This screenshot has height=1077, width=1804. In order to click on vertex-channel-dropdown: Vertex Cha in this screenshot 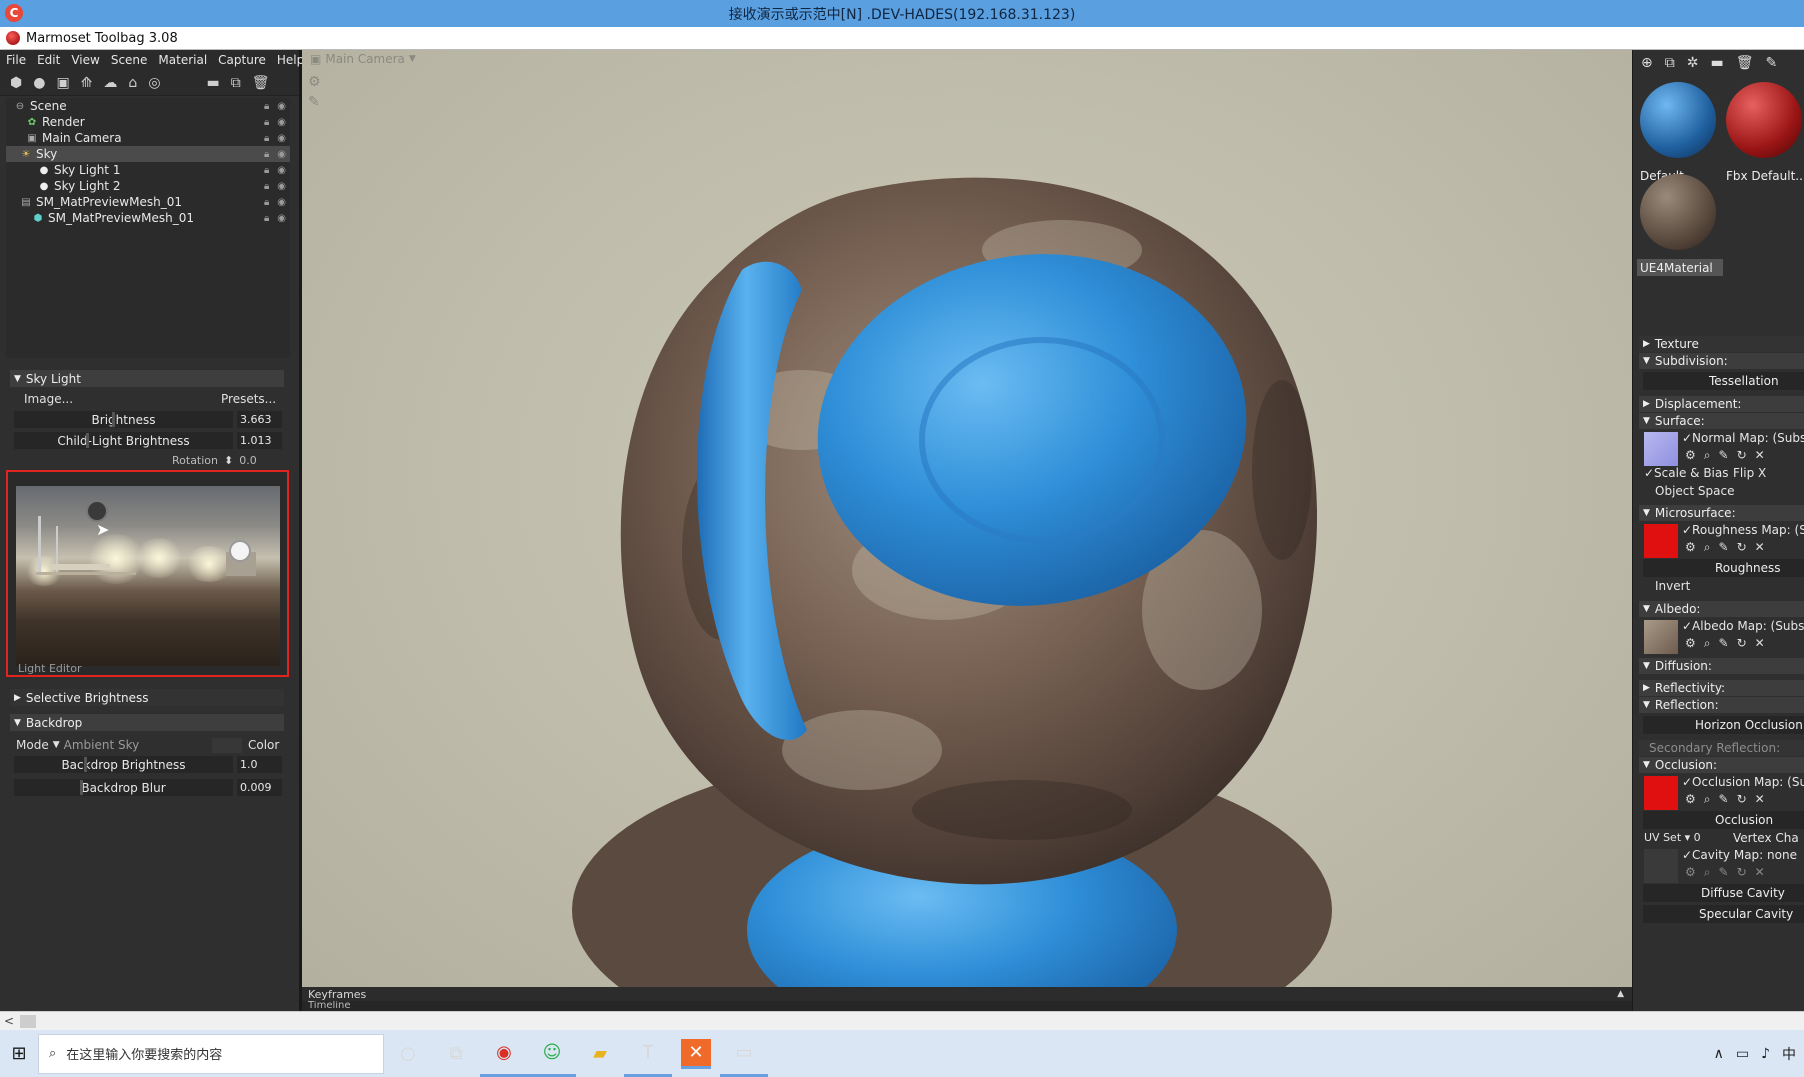, I will do `click(1766, 838)`.